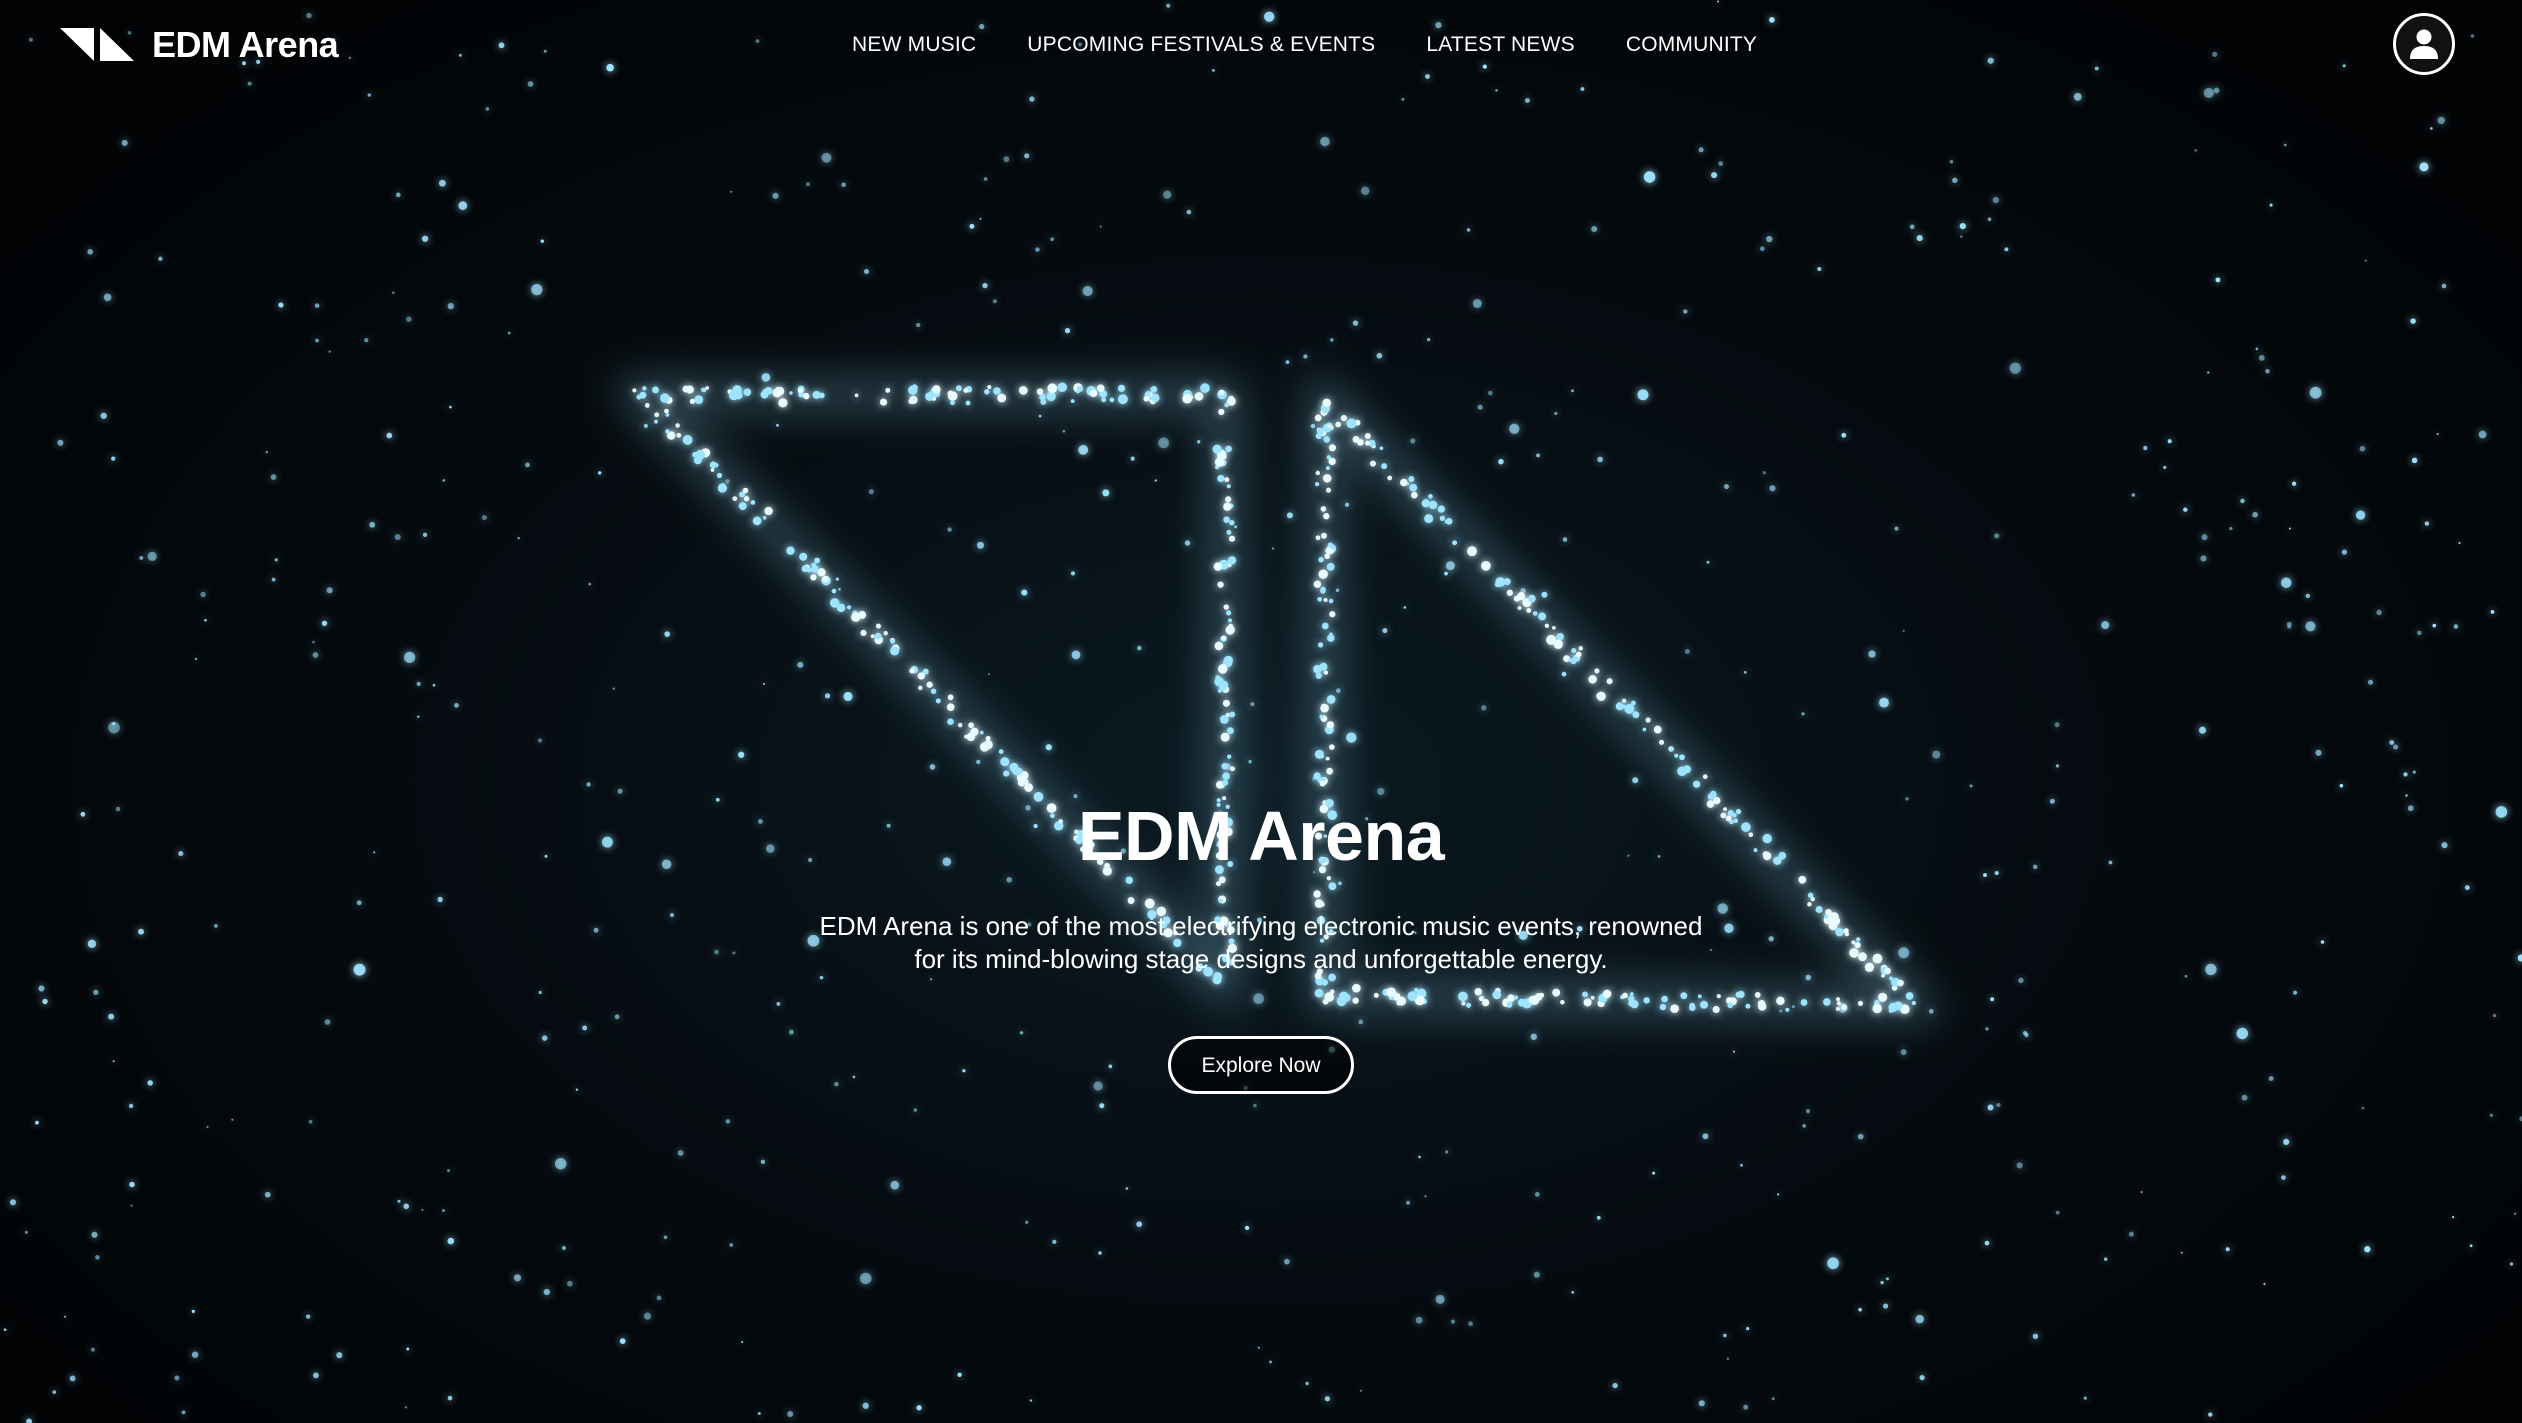 The height and width of the screenshot is (1423, 2522). Describe the element at coordinates (1201, 45) in the screenshot. I see `nav-item-upcoming-festivals-events: UPCOMING FESTIVALS & EVENTS` at that location.